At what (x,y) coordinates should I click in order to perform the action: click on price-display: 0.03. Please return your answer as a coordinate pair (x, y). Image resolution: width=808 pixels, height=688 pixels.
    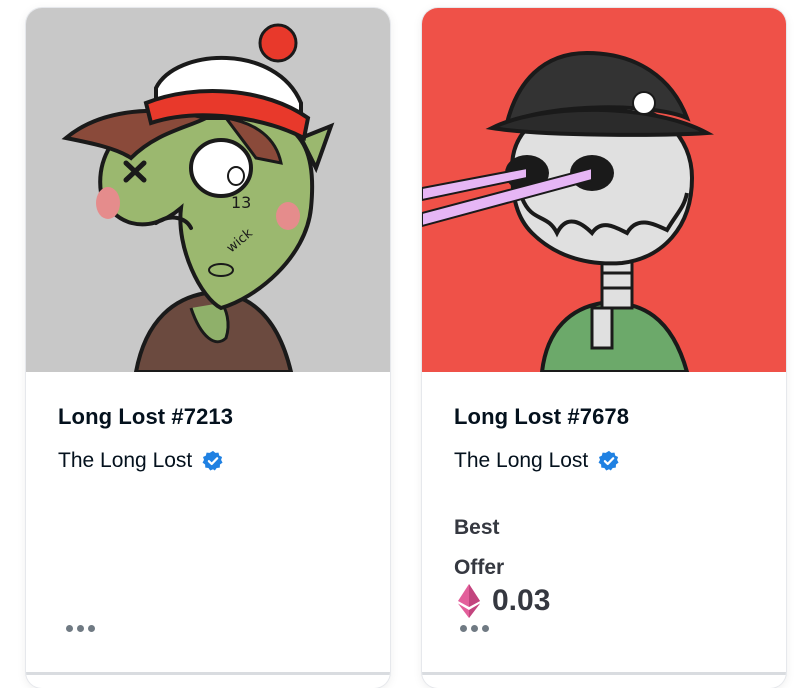
    Looking at the image, I should click on (504, 601).